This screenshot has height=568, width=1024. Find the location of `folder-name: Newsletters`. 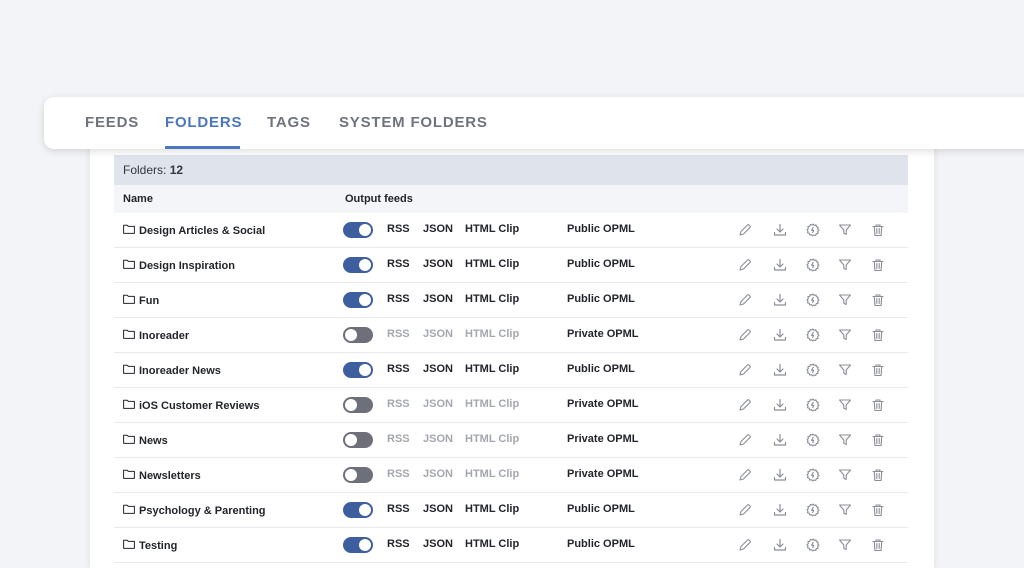

folder-name: Newsletters is located at coordinates (162, 475).